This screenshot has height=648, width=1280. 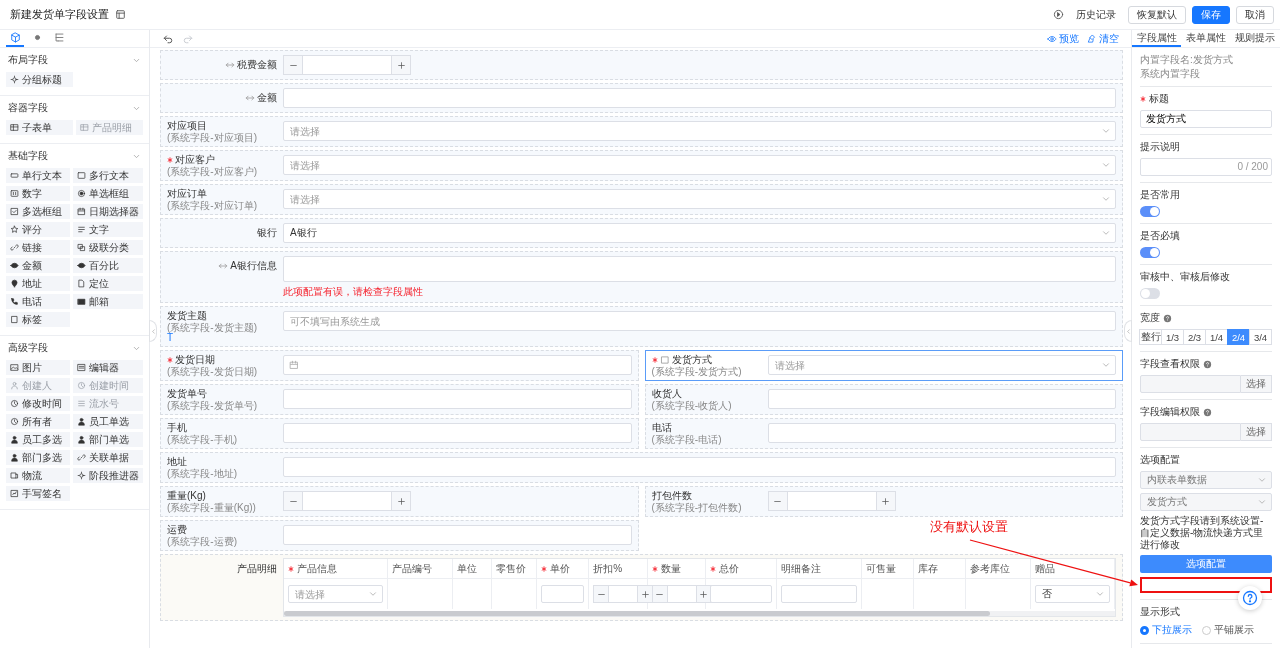 What do you see at coordinates (1157, 38) in the screenshot?
I see `panel-tab: 字段属性` at bounding box center [1157, 38].